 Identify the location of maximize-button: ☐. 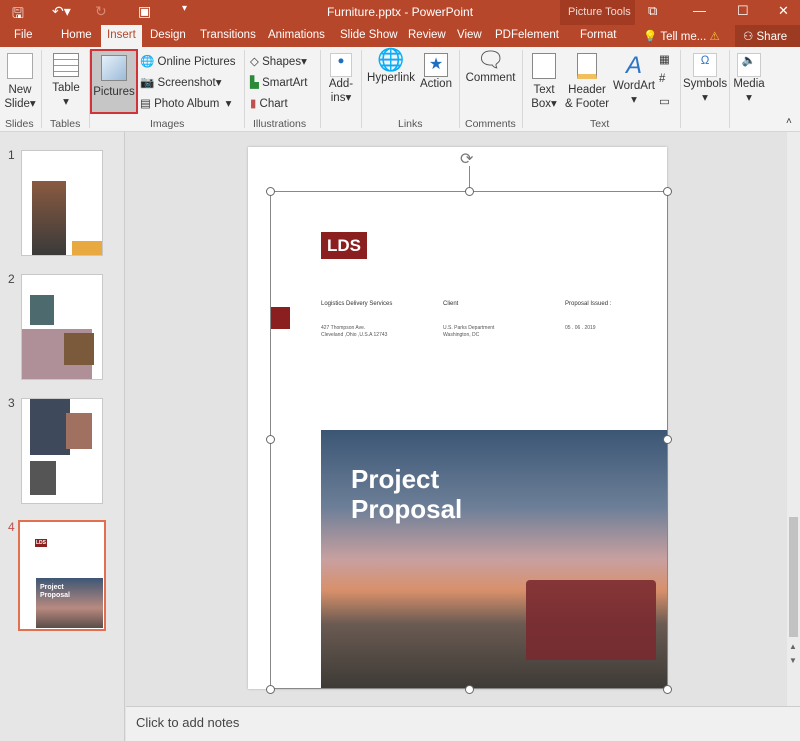
(743, 11).